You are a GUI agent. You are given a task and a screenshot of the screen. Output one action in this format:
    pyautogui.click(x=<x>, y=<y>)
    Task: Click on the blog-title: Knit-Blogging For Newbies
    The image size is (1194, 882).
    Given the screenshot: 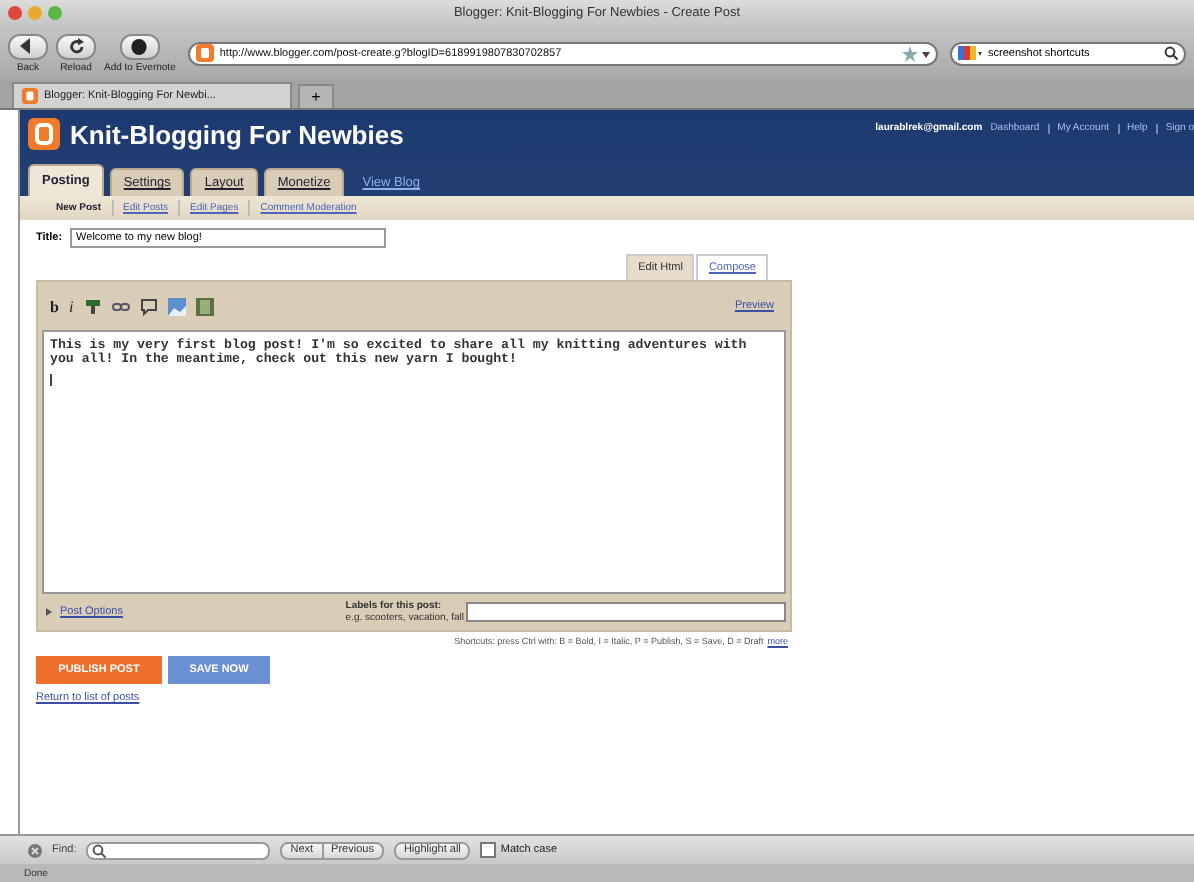 What is the action you would take?
    pyautogui.click(x=237, y=134)
    